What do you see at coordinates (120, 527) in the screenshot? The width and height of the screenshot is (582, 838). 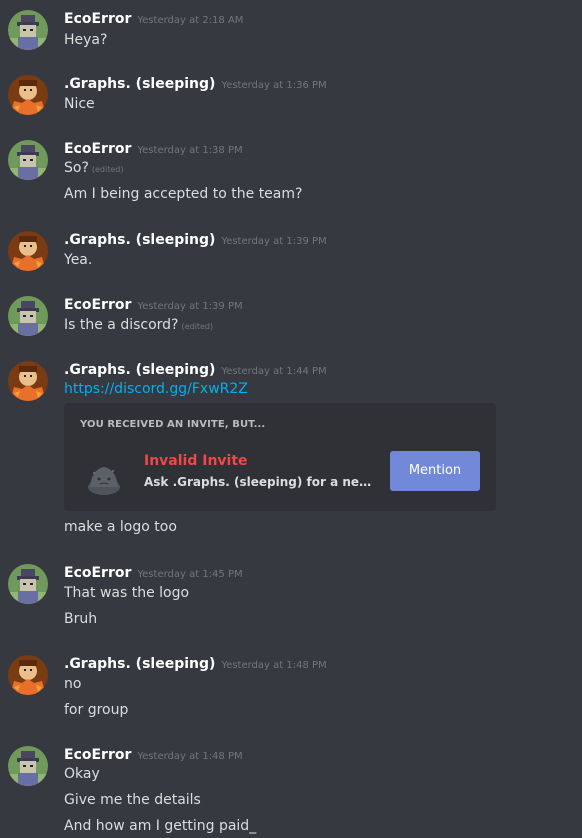 I see `message-text: make a logo too` at bounding box center [120, 527].